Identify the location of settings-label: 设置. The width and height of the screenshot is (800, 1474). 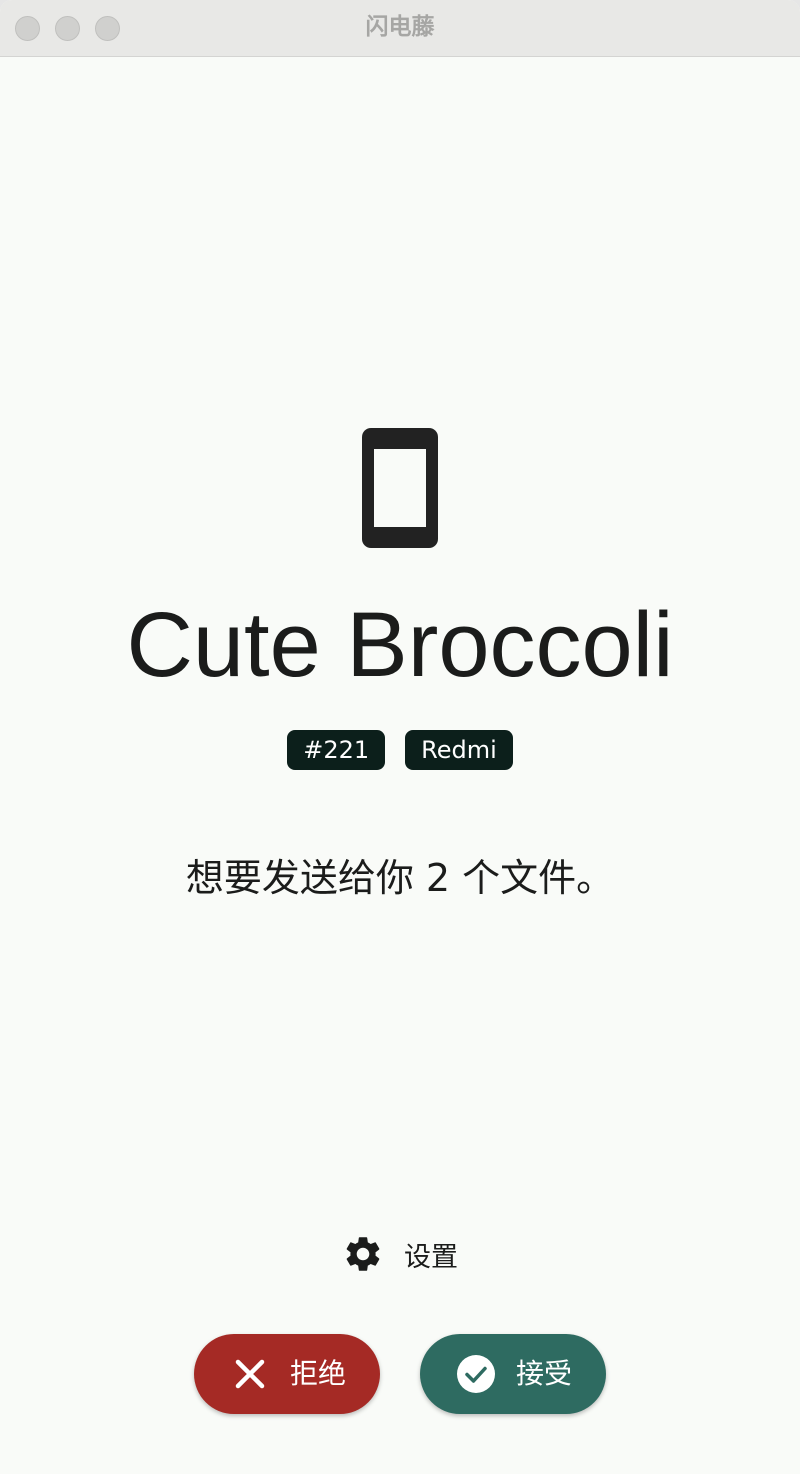
(431, 1257).